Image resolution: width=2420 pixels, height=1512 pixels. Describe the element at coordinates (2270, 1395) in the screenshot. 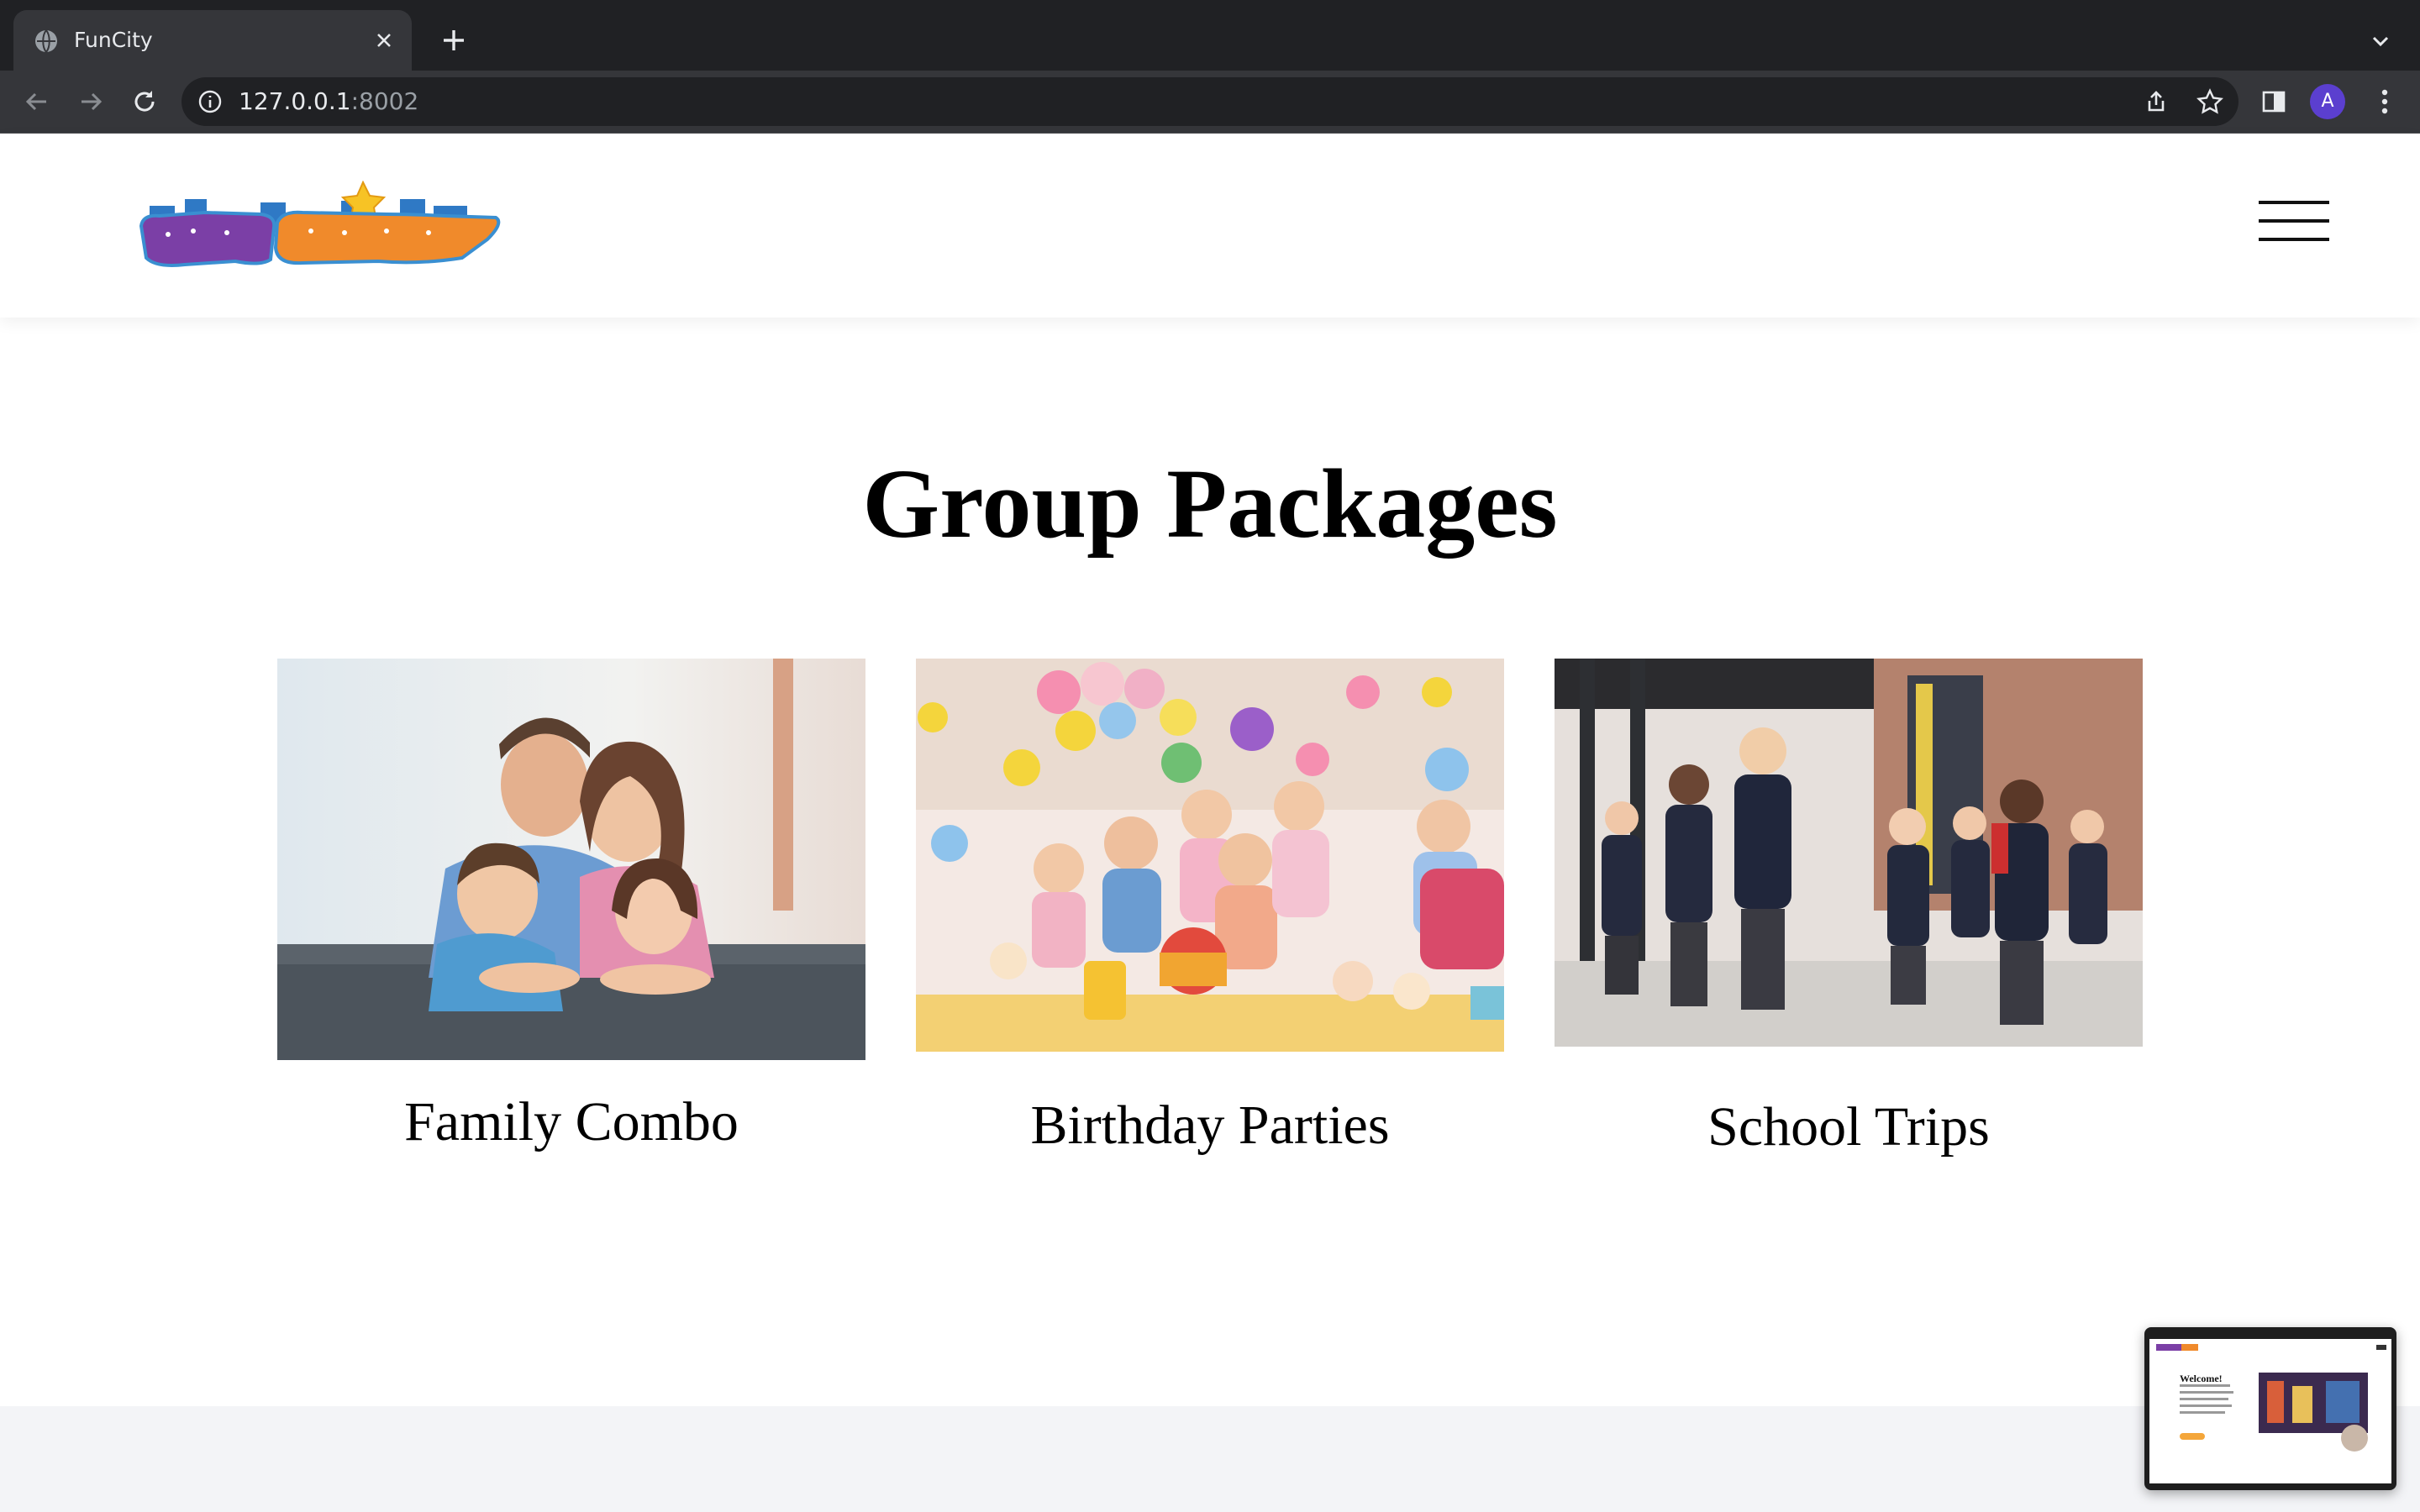

I see `preview-content` at that location.